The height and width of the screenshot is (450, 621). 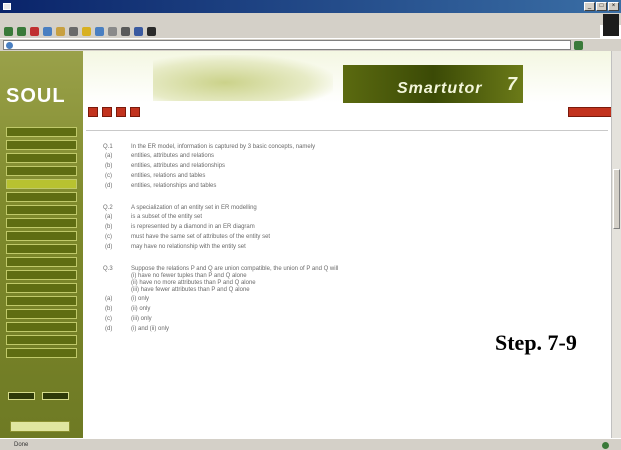 What do you see at coordinates (150, 329) in the screenshot?
I see `option-text: (i) and (ii) only` at bounding box center [150, 329].